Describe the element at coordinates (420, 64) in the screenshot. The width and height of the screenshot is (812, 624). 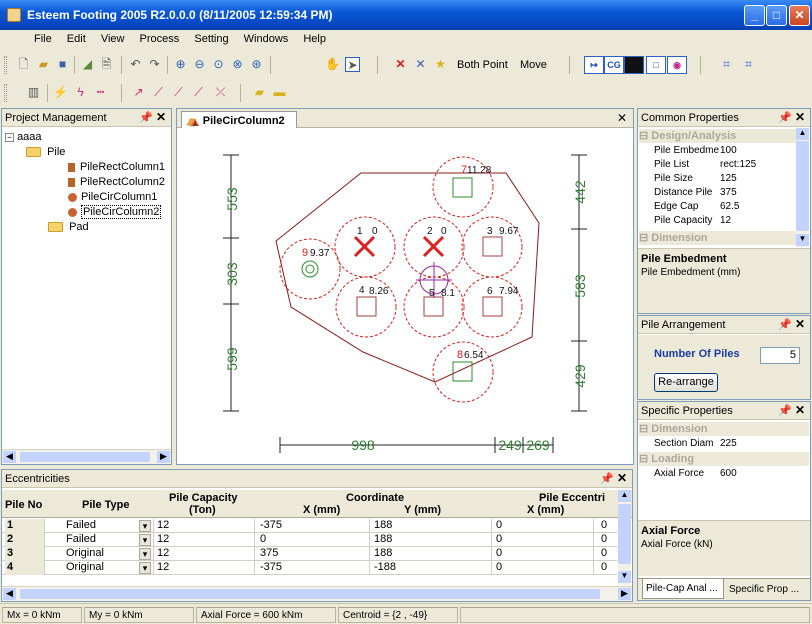
I see `delete-all-icon: ✕` at that location.